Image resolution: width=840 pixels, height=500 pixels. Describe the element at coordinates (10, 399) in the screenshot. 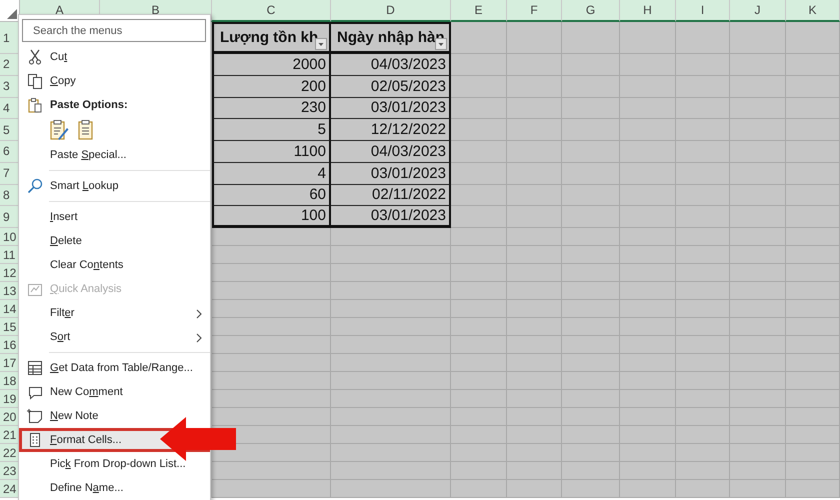

I see `row-header: 19` at that location.